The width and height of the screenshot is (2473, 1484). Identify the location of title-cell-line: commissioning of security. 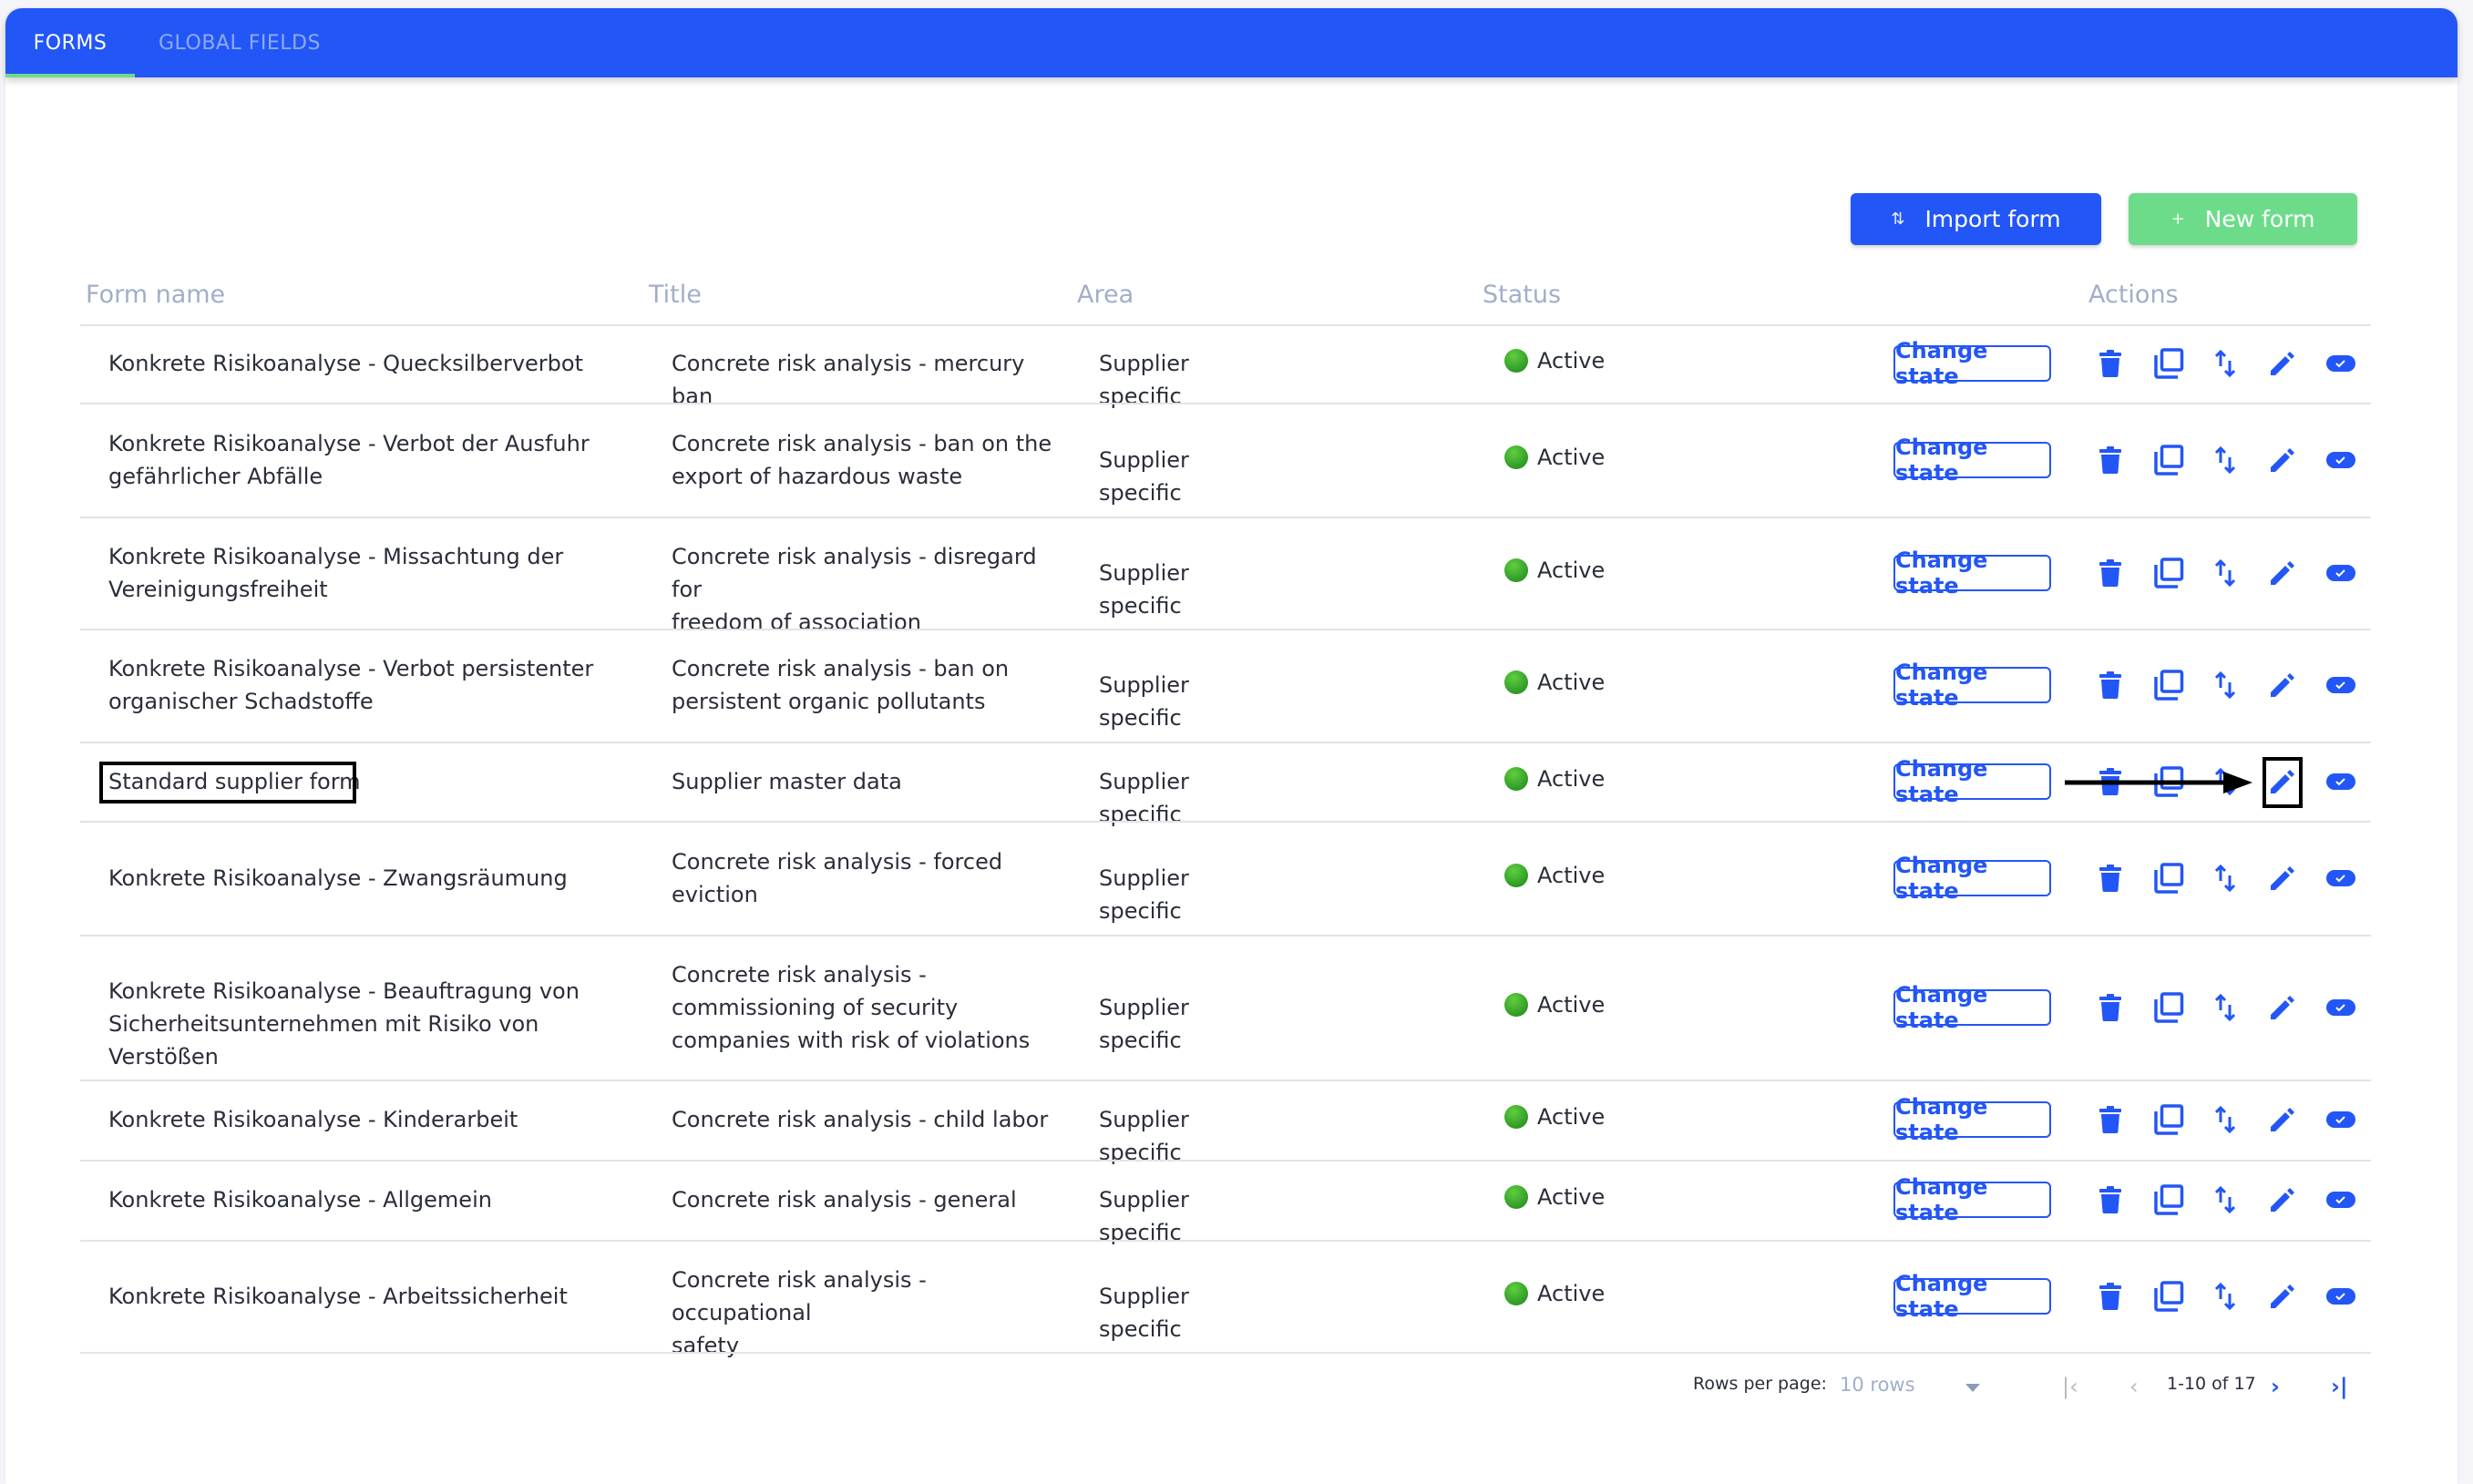
(815, 1007).